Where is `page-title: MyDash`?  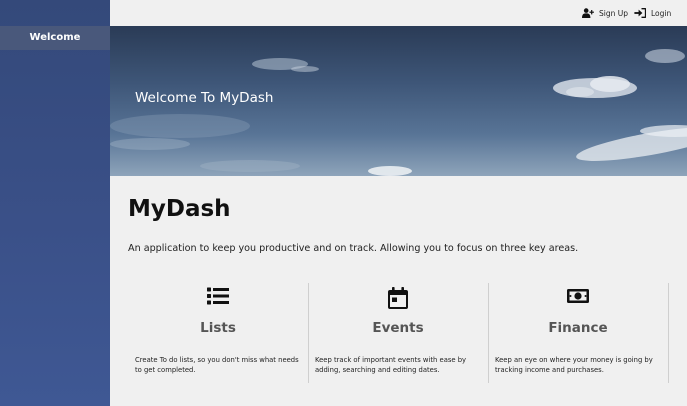
page-title: MyDash is located at coordinates (179, 209).